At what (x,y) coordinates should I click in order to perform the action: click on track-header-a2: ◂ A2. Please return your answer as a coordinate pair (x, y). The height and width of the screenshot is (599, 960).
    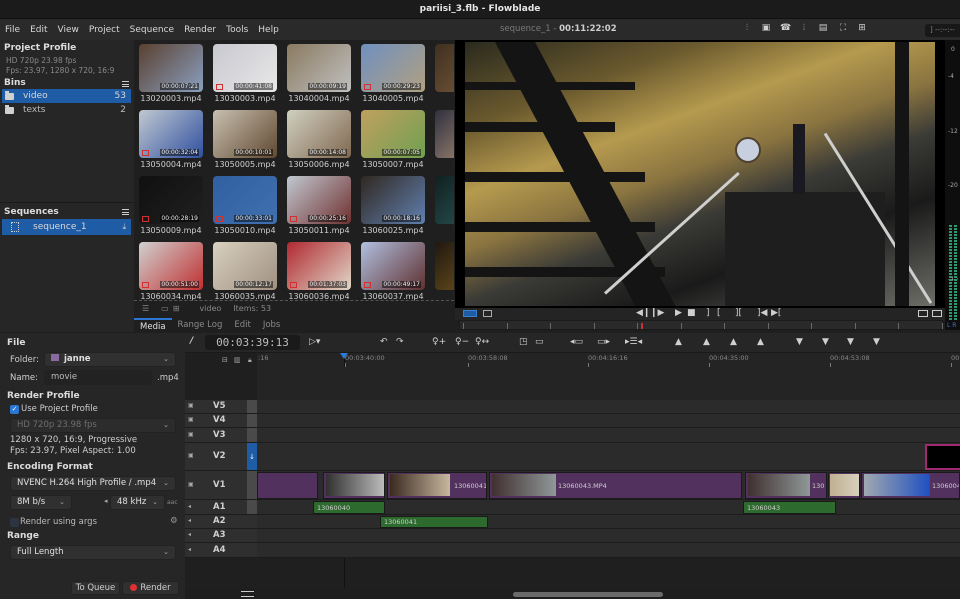
    Looking at the image, I should click on (221, 522).